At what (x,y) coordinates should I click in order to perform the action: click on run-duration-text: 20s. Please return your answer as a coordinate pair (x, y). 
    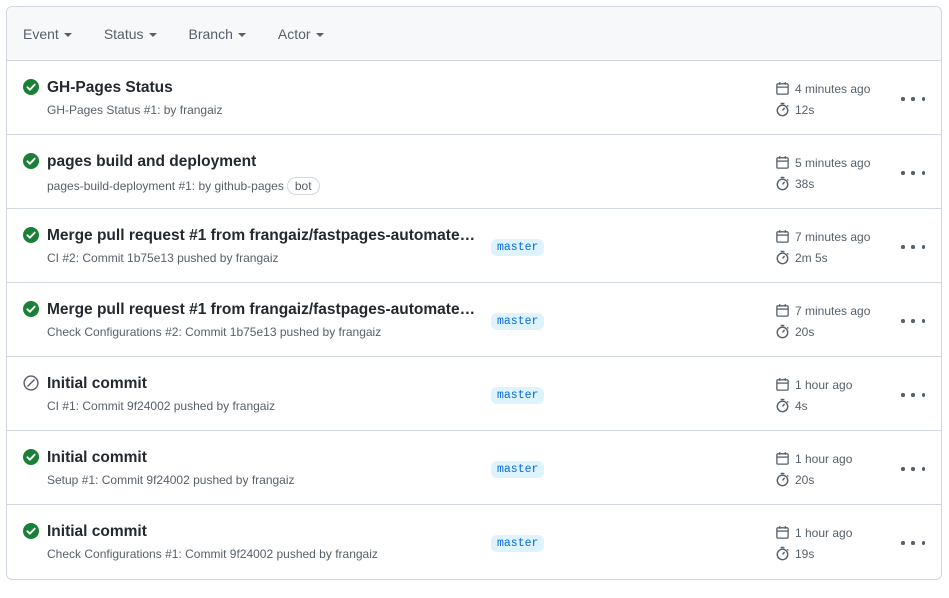
    Looking at the image, I should click on (805, 479).